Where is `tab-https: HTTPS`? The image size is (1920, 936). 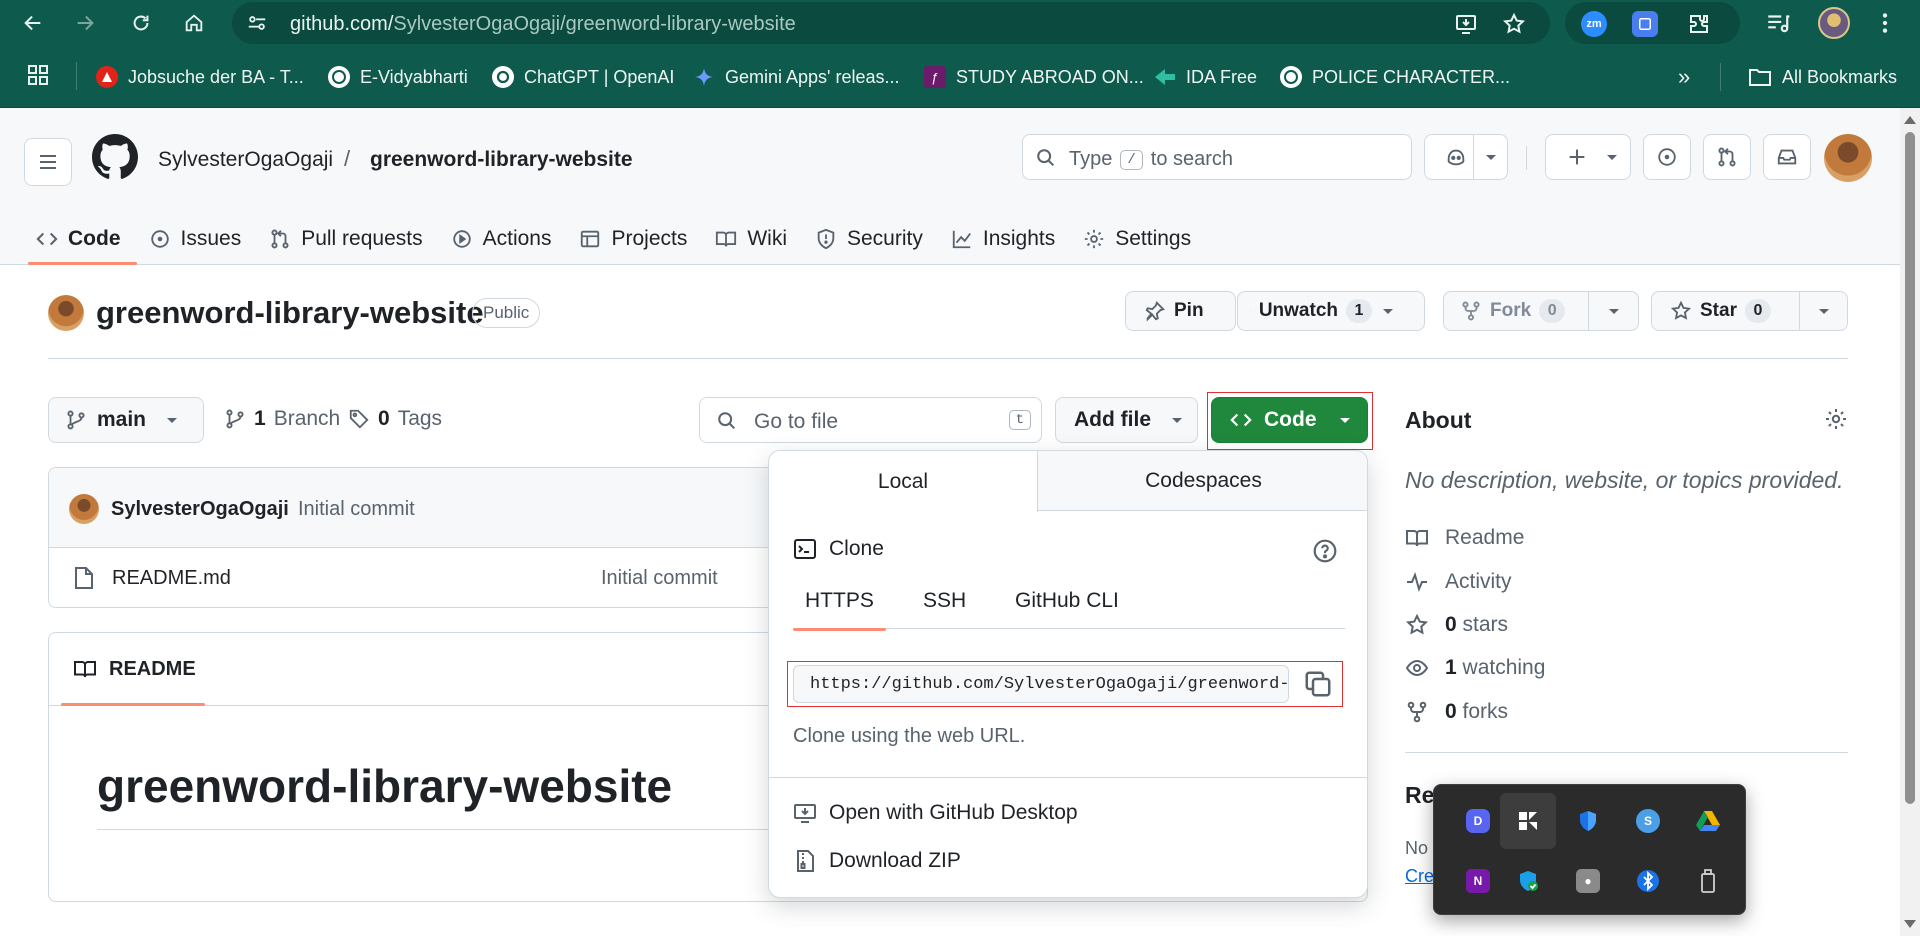
tab-https: HTTPS is located at coordinates (839, 602).